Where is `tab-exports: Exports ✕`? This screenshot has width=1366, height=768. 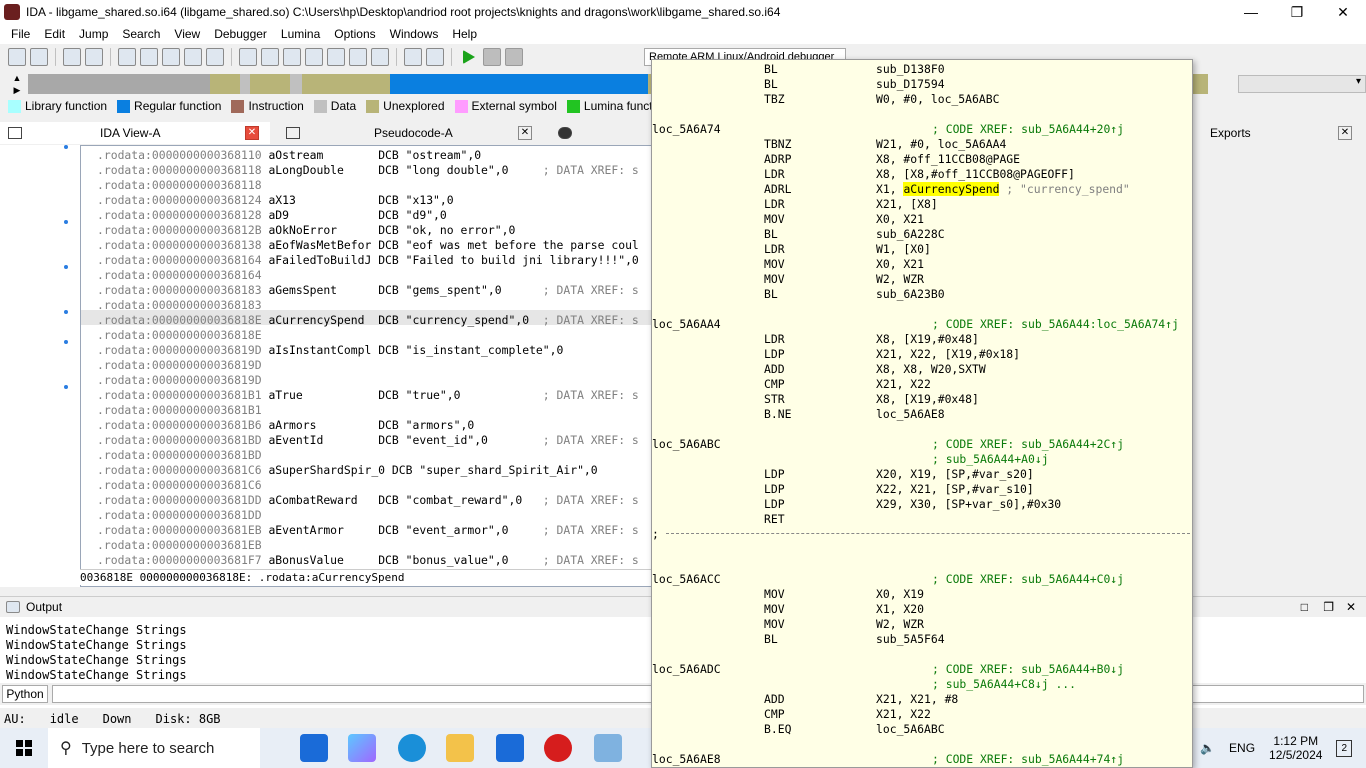 tab-exports: Exports ✕ is located at coordinates (1279, 133).